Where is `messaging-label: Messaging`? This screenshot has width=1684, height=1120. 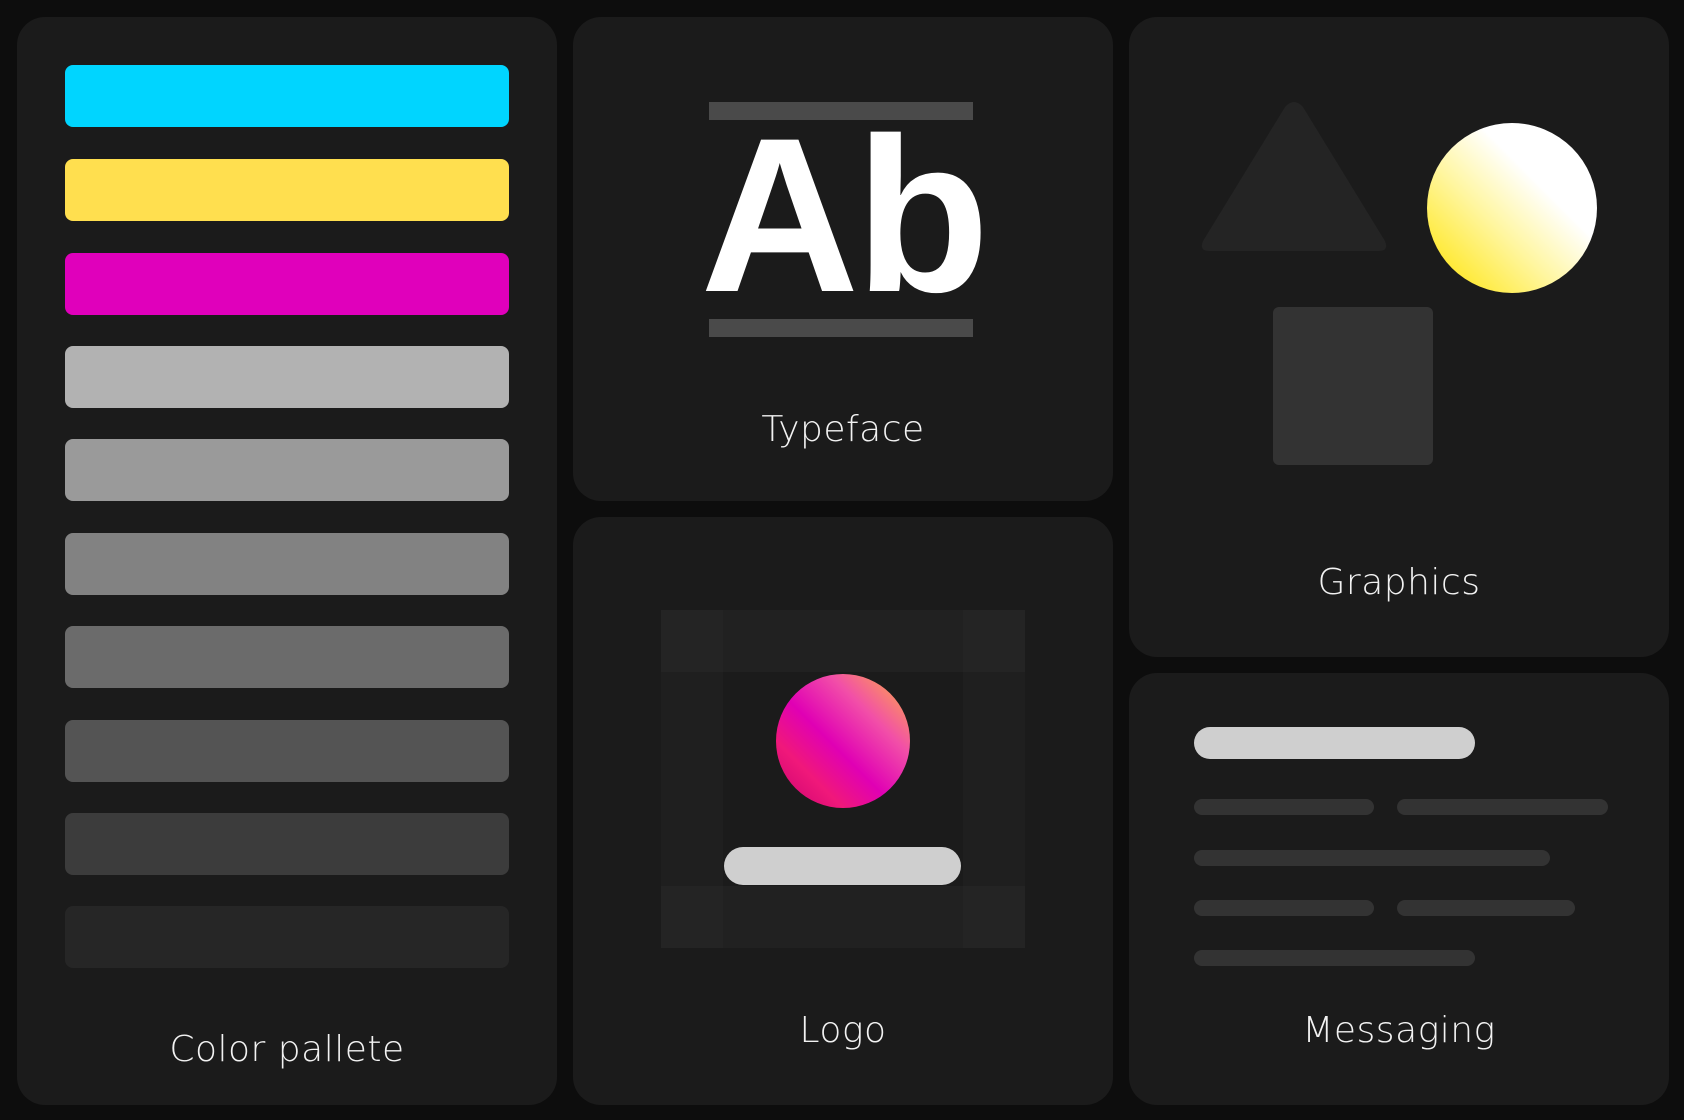
messaging-label: Messaging is located at coordinates (1399, 1030).